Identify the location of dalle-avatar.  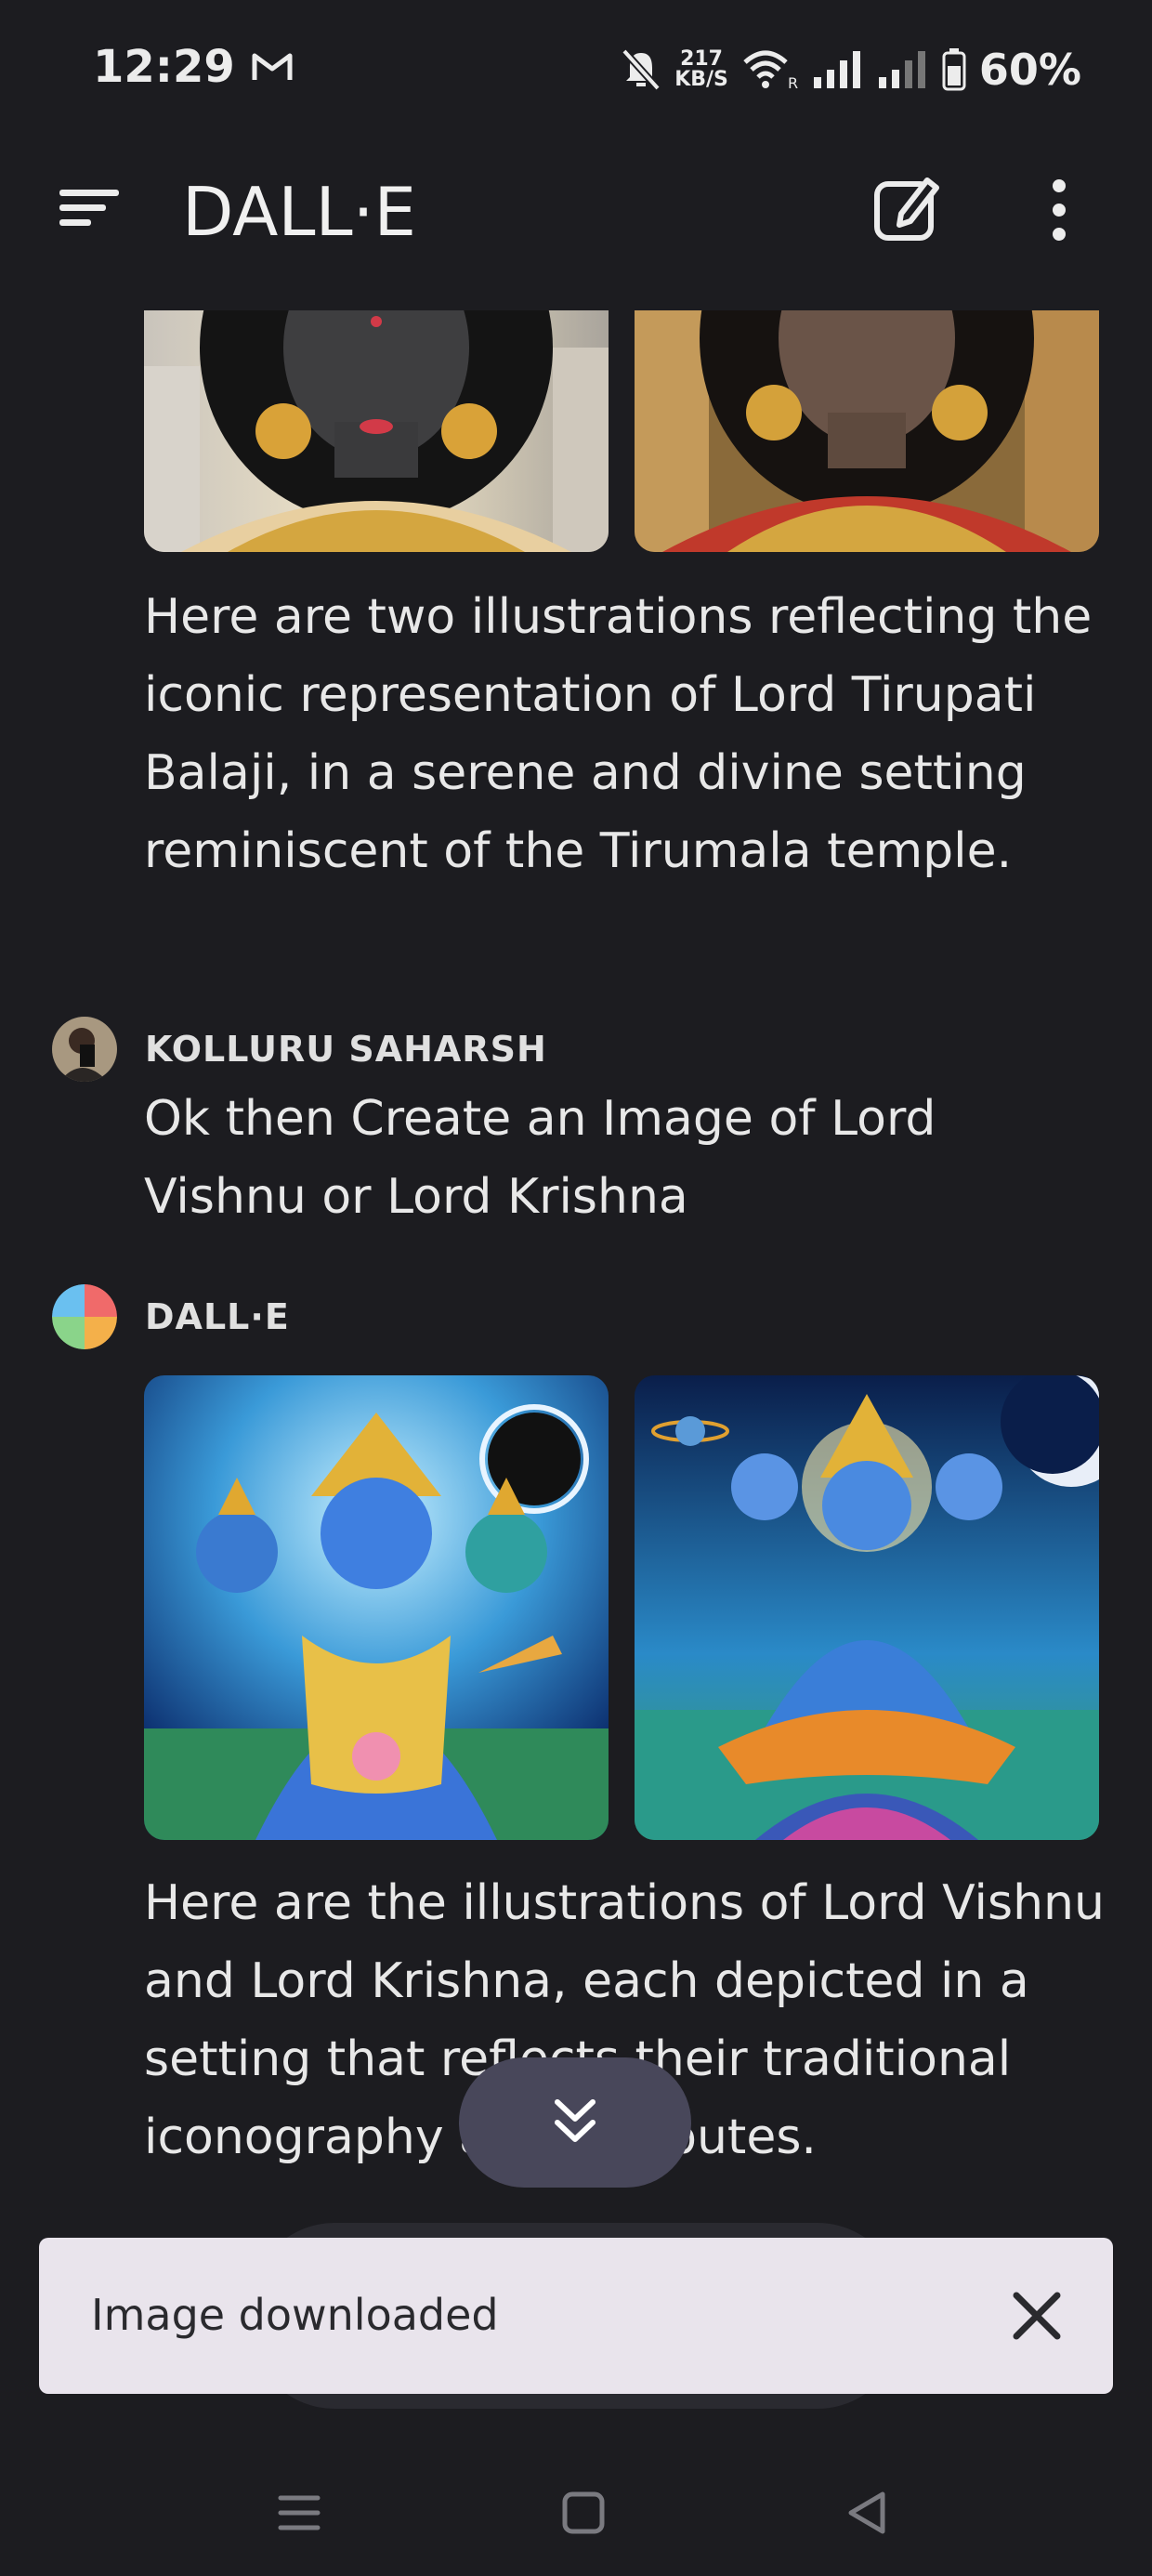
(84, 1316).